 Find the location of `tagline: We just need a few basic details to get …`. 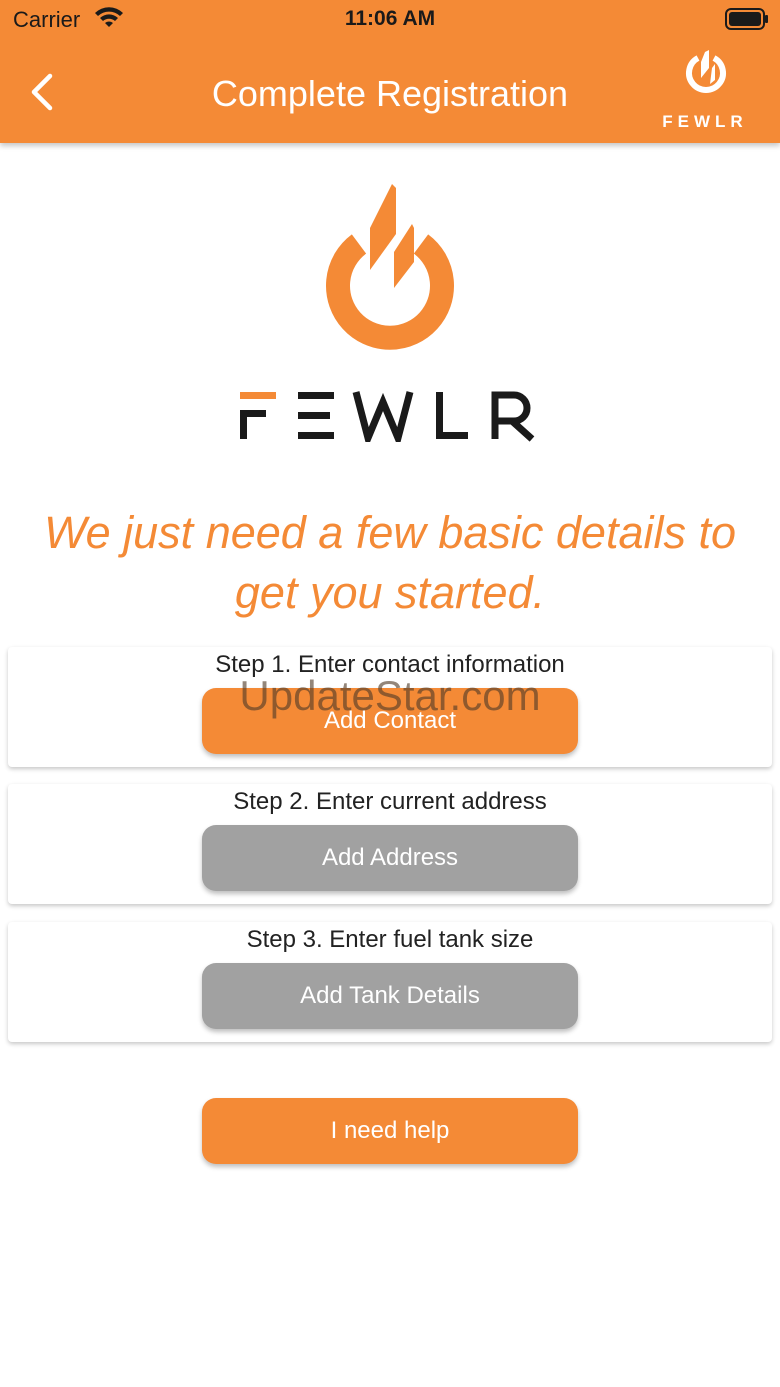

tagline: We just need a few basic details to get … is located at coordinates (390, 563).